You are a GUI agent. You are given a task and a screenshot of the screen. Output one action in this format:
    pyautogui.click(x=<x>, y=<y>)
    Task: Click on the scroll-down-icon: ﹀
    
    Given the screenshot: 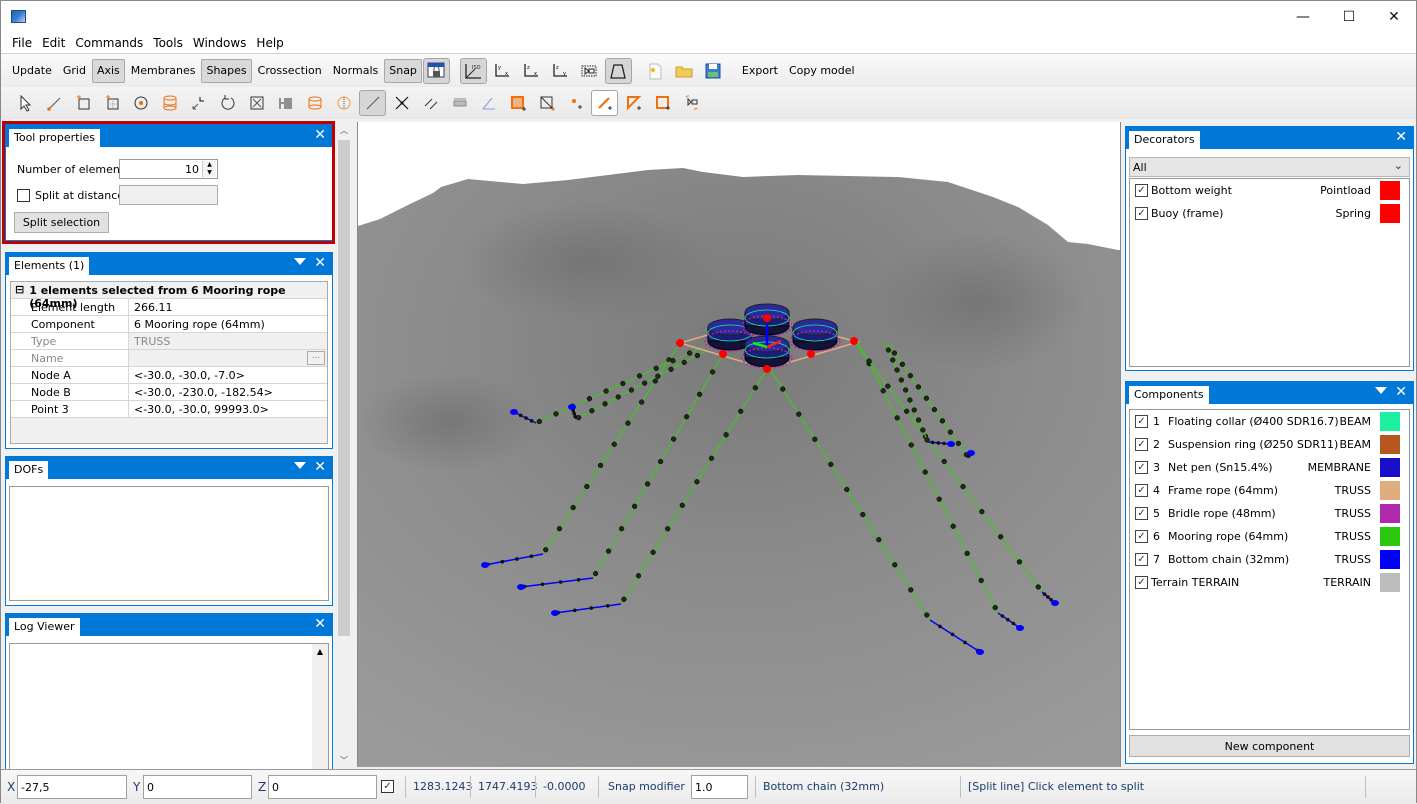 What is the action you would take?
    pyautogui.click(x=344, y=760)
    